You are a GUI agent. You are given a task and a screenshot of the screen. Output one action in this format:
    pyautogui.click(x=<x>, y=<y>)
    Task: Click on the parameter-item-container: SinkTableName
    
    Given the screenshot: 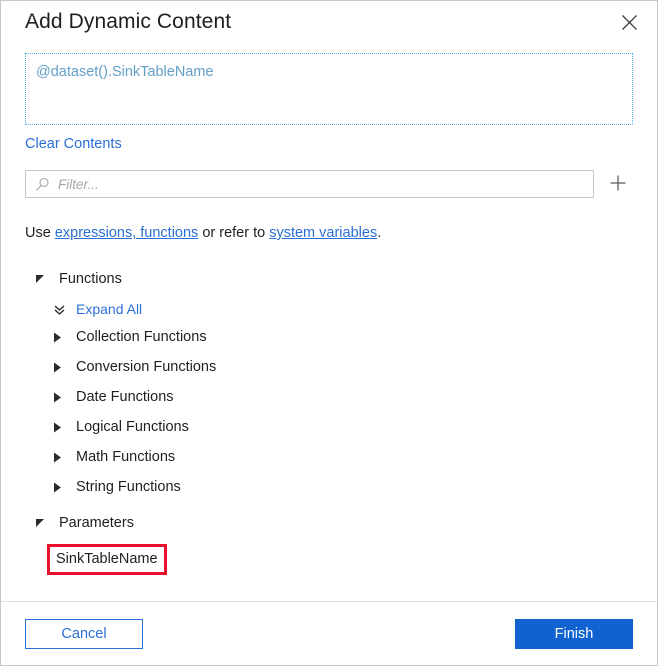 What is the action you would take?
    pyautogui.click(x=107, y=559)
    